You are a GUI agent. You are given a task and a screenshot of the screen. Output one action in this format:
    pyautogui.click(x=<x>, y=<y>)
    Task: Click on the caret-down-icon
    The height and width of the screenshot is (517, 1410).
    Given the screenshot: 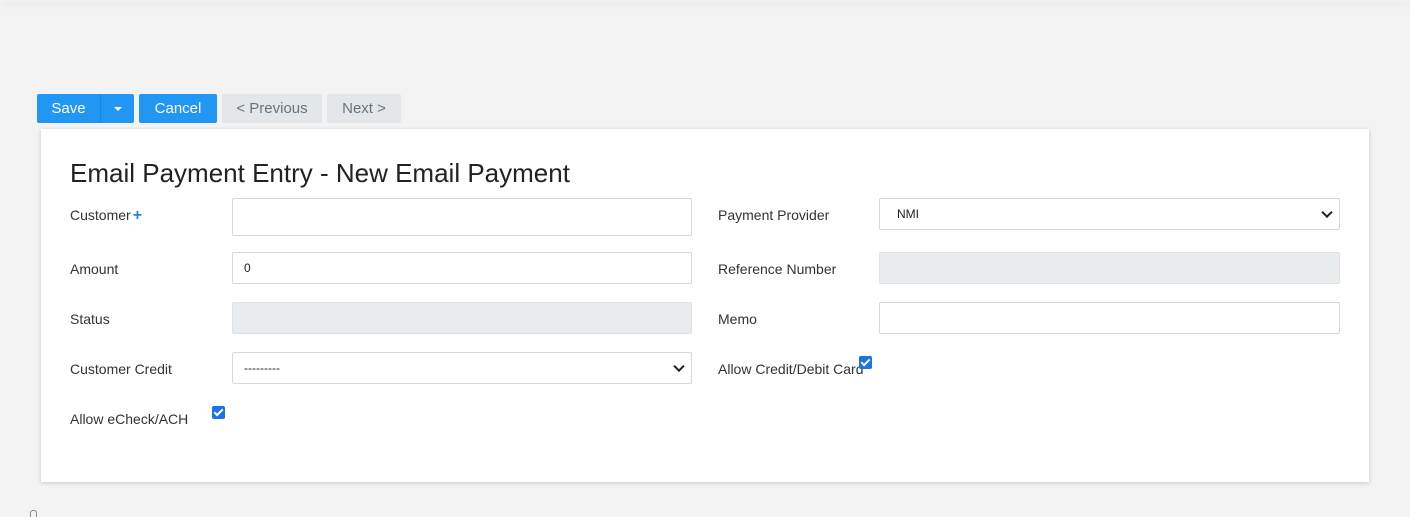 What is the action you would take?
    pyautogui.click(x=117, y=108)
    